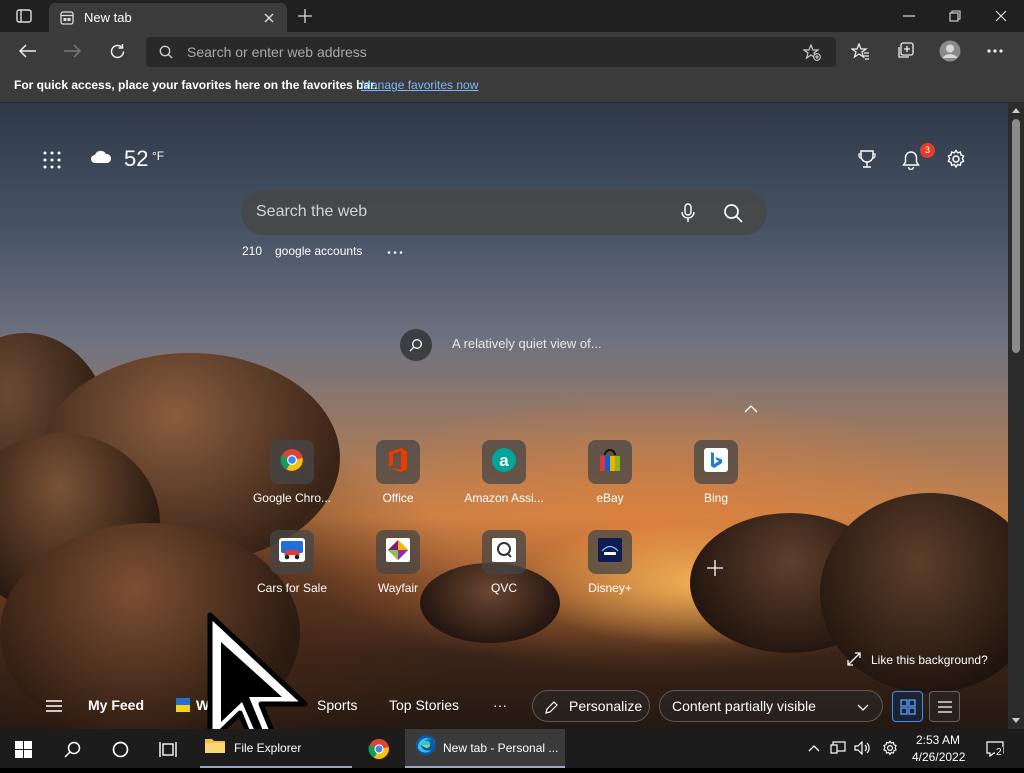 The image size is (1024, 773). What do you see at coordinates (276, 748) in the screenshot?
I see `taskbar-file-explorer: File Explorer` at bounding box center [276, 748].